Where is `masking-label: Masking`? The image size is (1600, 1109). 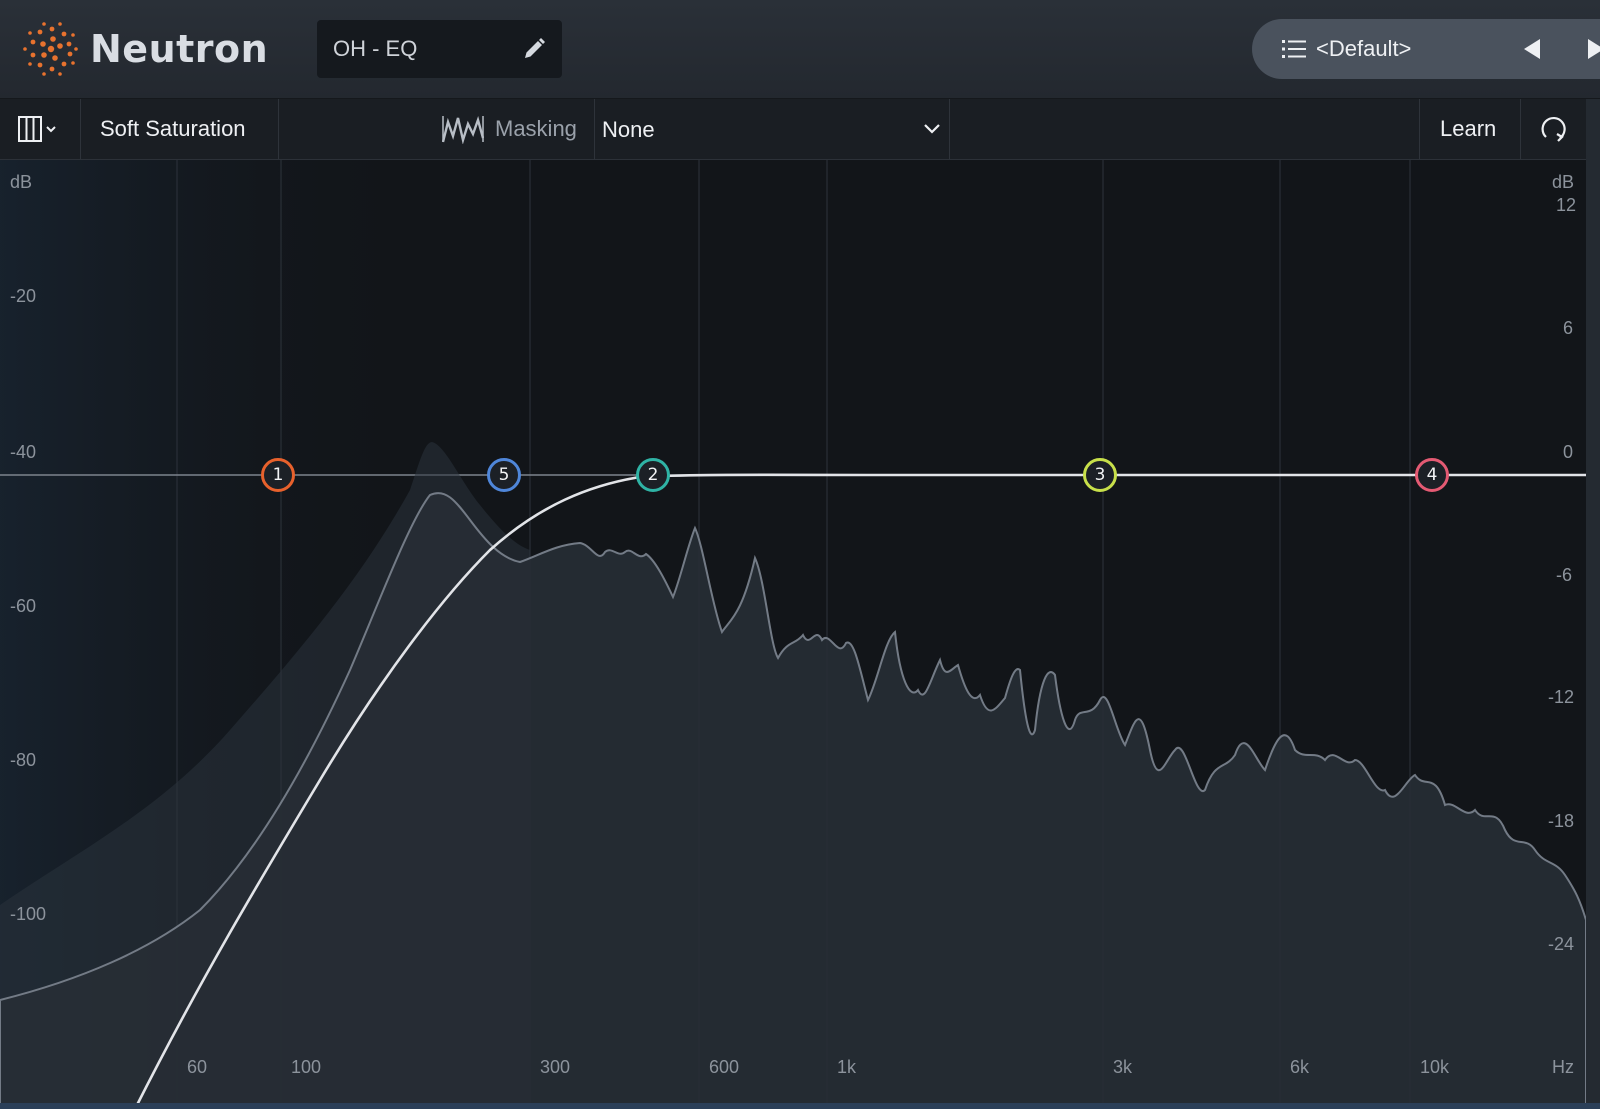
masking-label: Masking is located at coordinates (536, 128).